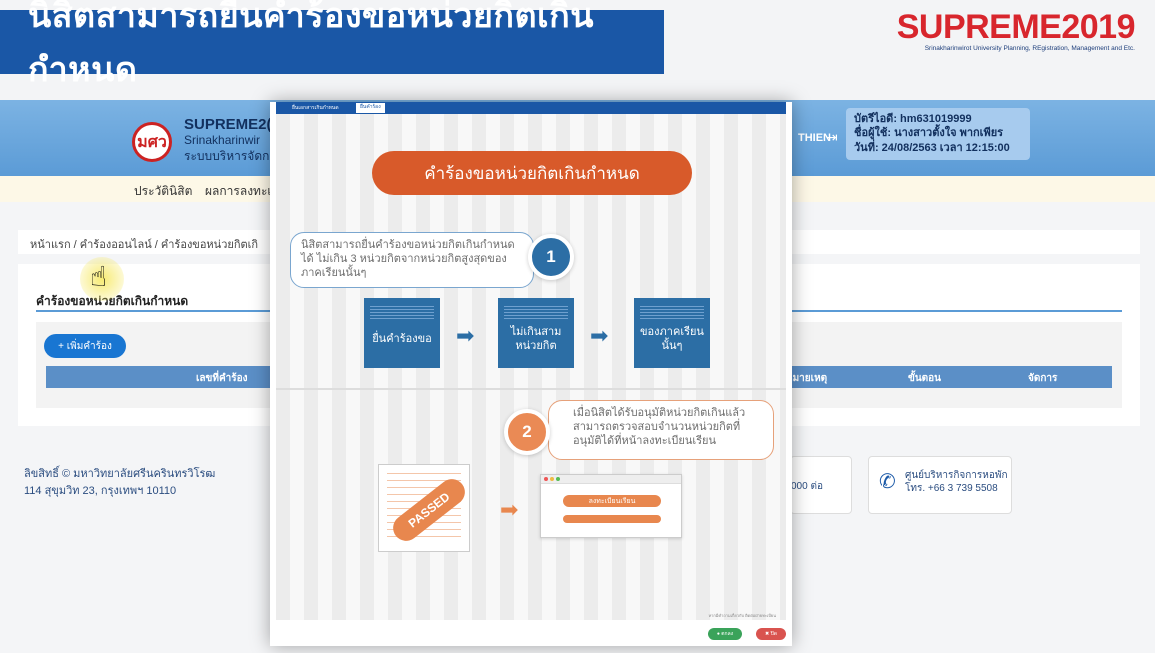 This screenshot has width=1155, height=653. What do you see at coordinates (152, 142) in the screenshot?
I see `university-logo-icon: มศว` at bounding box center [152, 142].